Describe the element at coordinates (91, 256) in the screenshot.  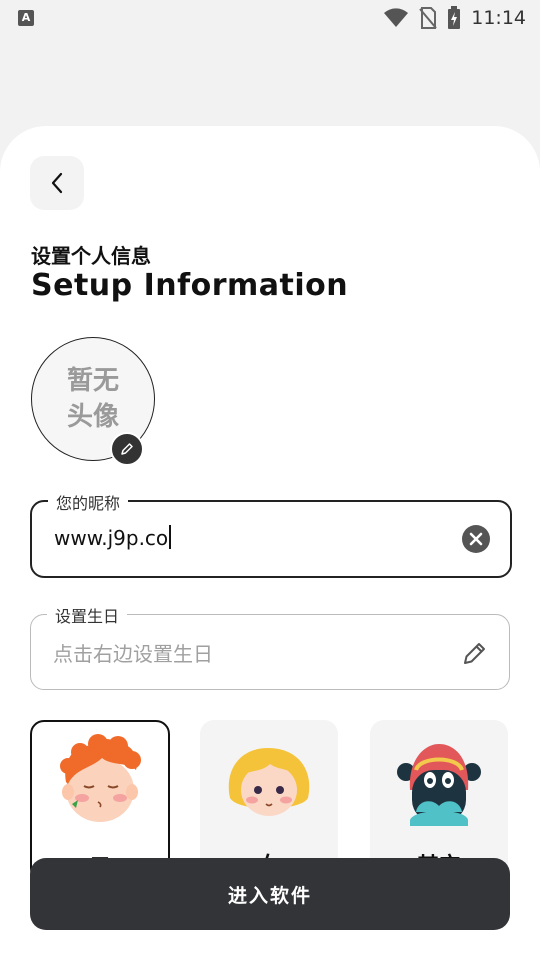
I see `page-title-cn: 设置个人信息` at that location.